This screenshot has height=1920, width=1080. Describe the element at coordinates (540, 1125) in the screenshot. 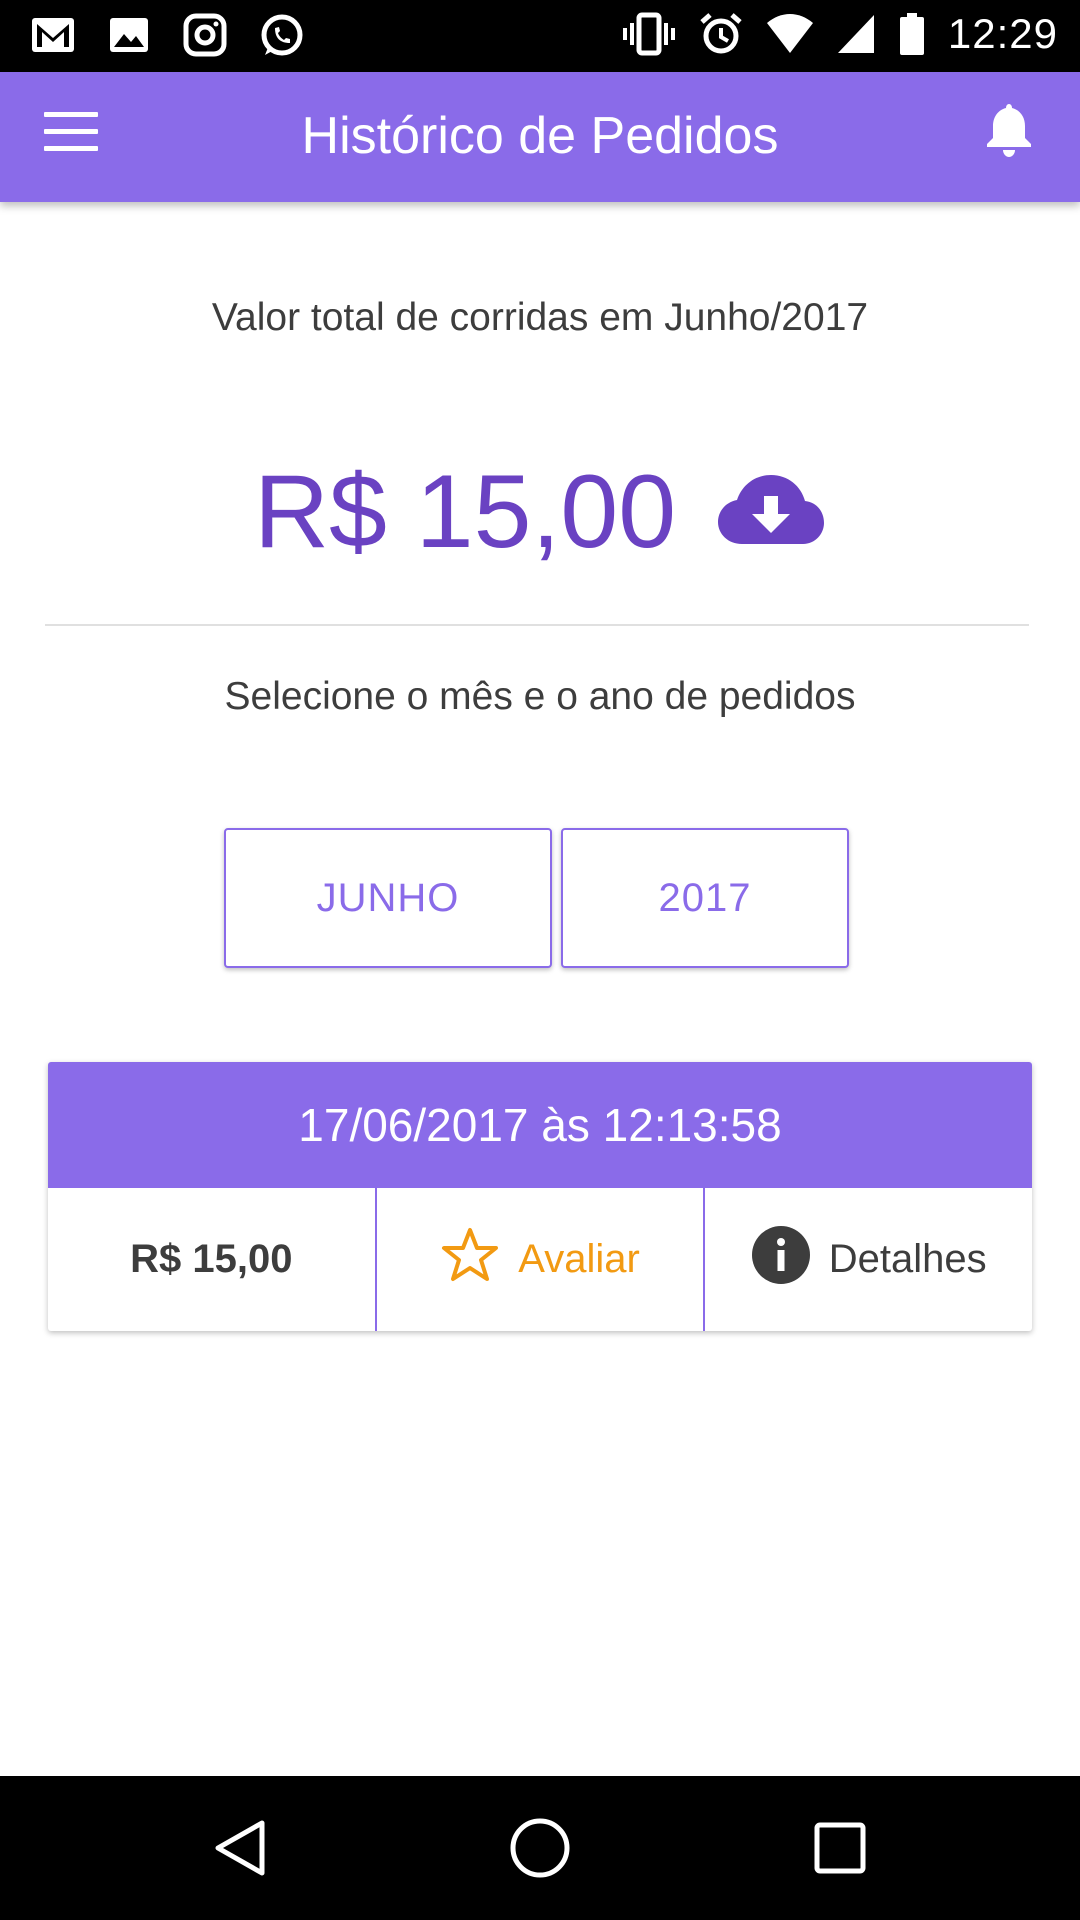

I see `order-datetime: 17/06/2017 às 12:13:58` at that location.